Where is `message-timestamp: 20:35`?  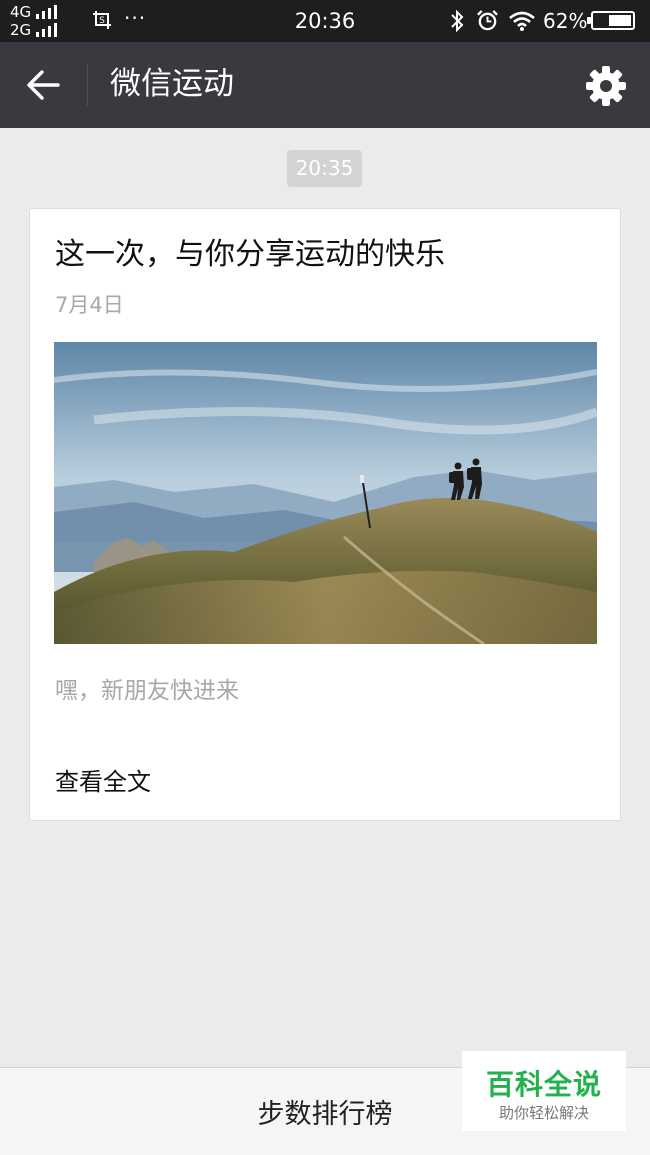
message-timestamp: 20:35 is located at coordinates (324, 168).